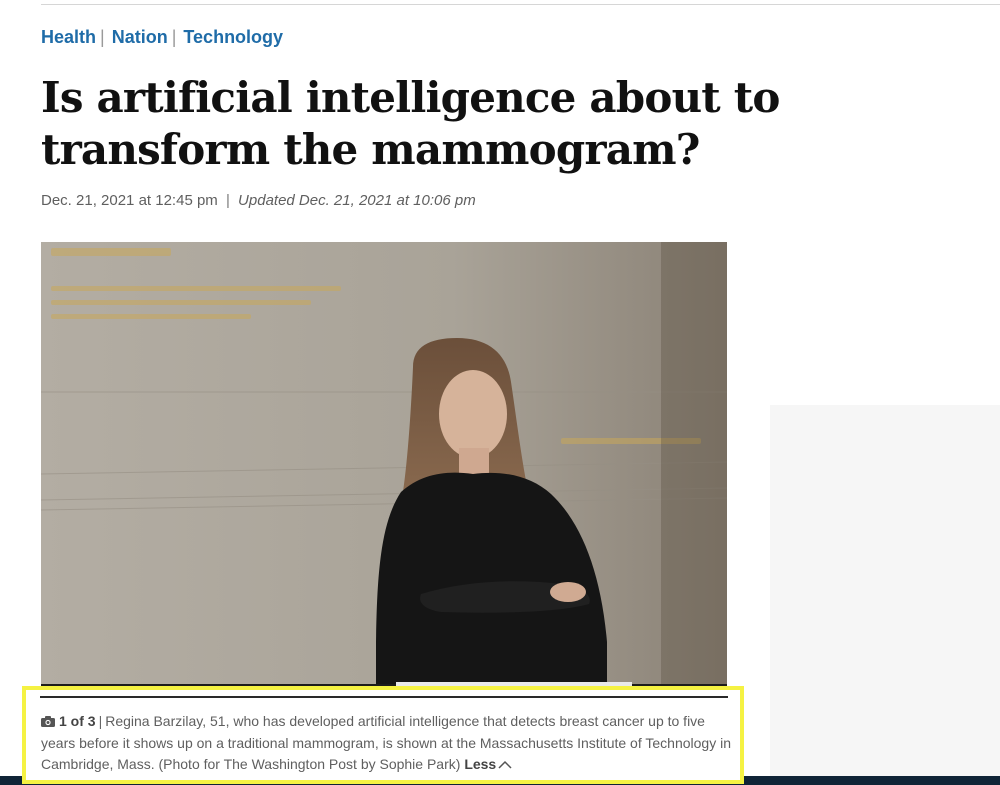  Describe the element at coordinates (48, 722) in the screenshot. I see `camera-icon` at that location.